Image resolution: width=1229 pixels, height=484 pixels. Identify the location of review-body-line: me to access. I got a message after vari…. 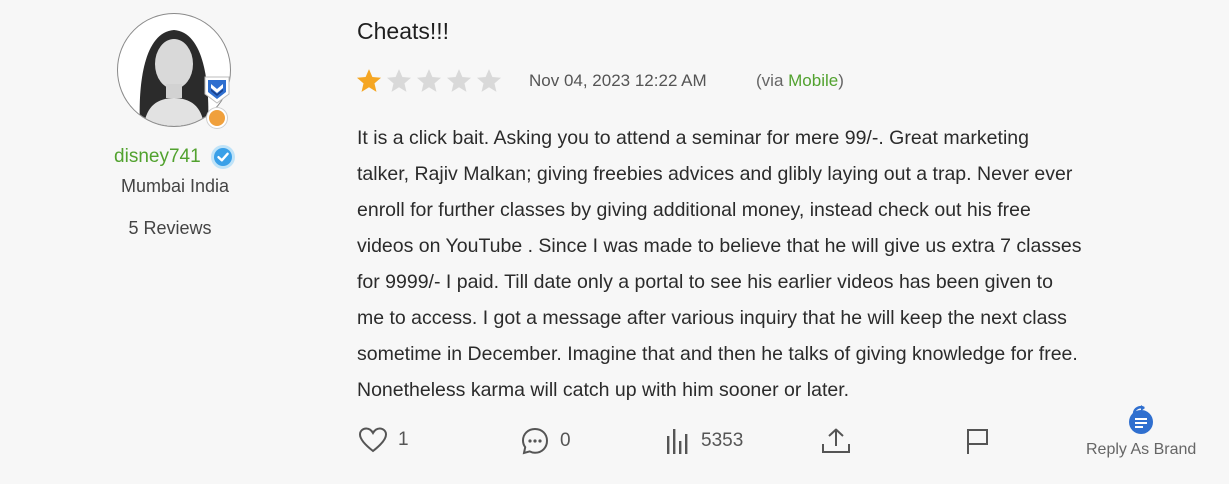
(712, 318).